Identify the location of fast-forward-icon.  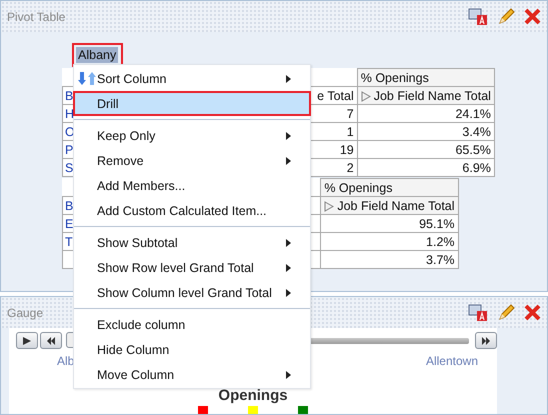
(486, 340).